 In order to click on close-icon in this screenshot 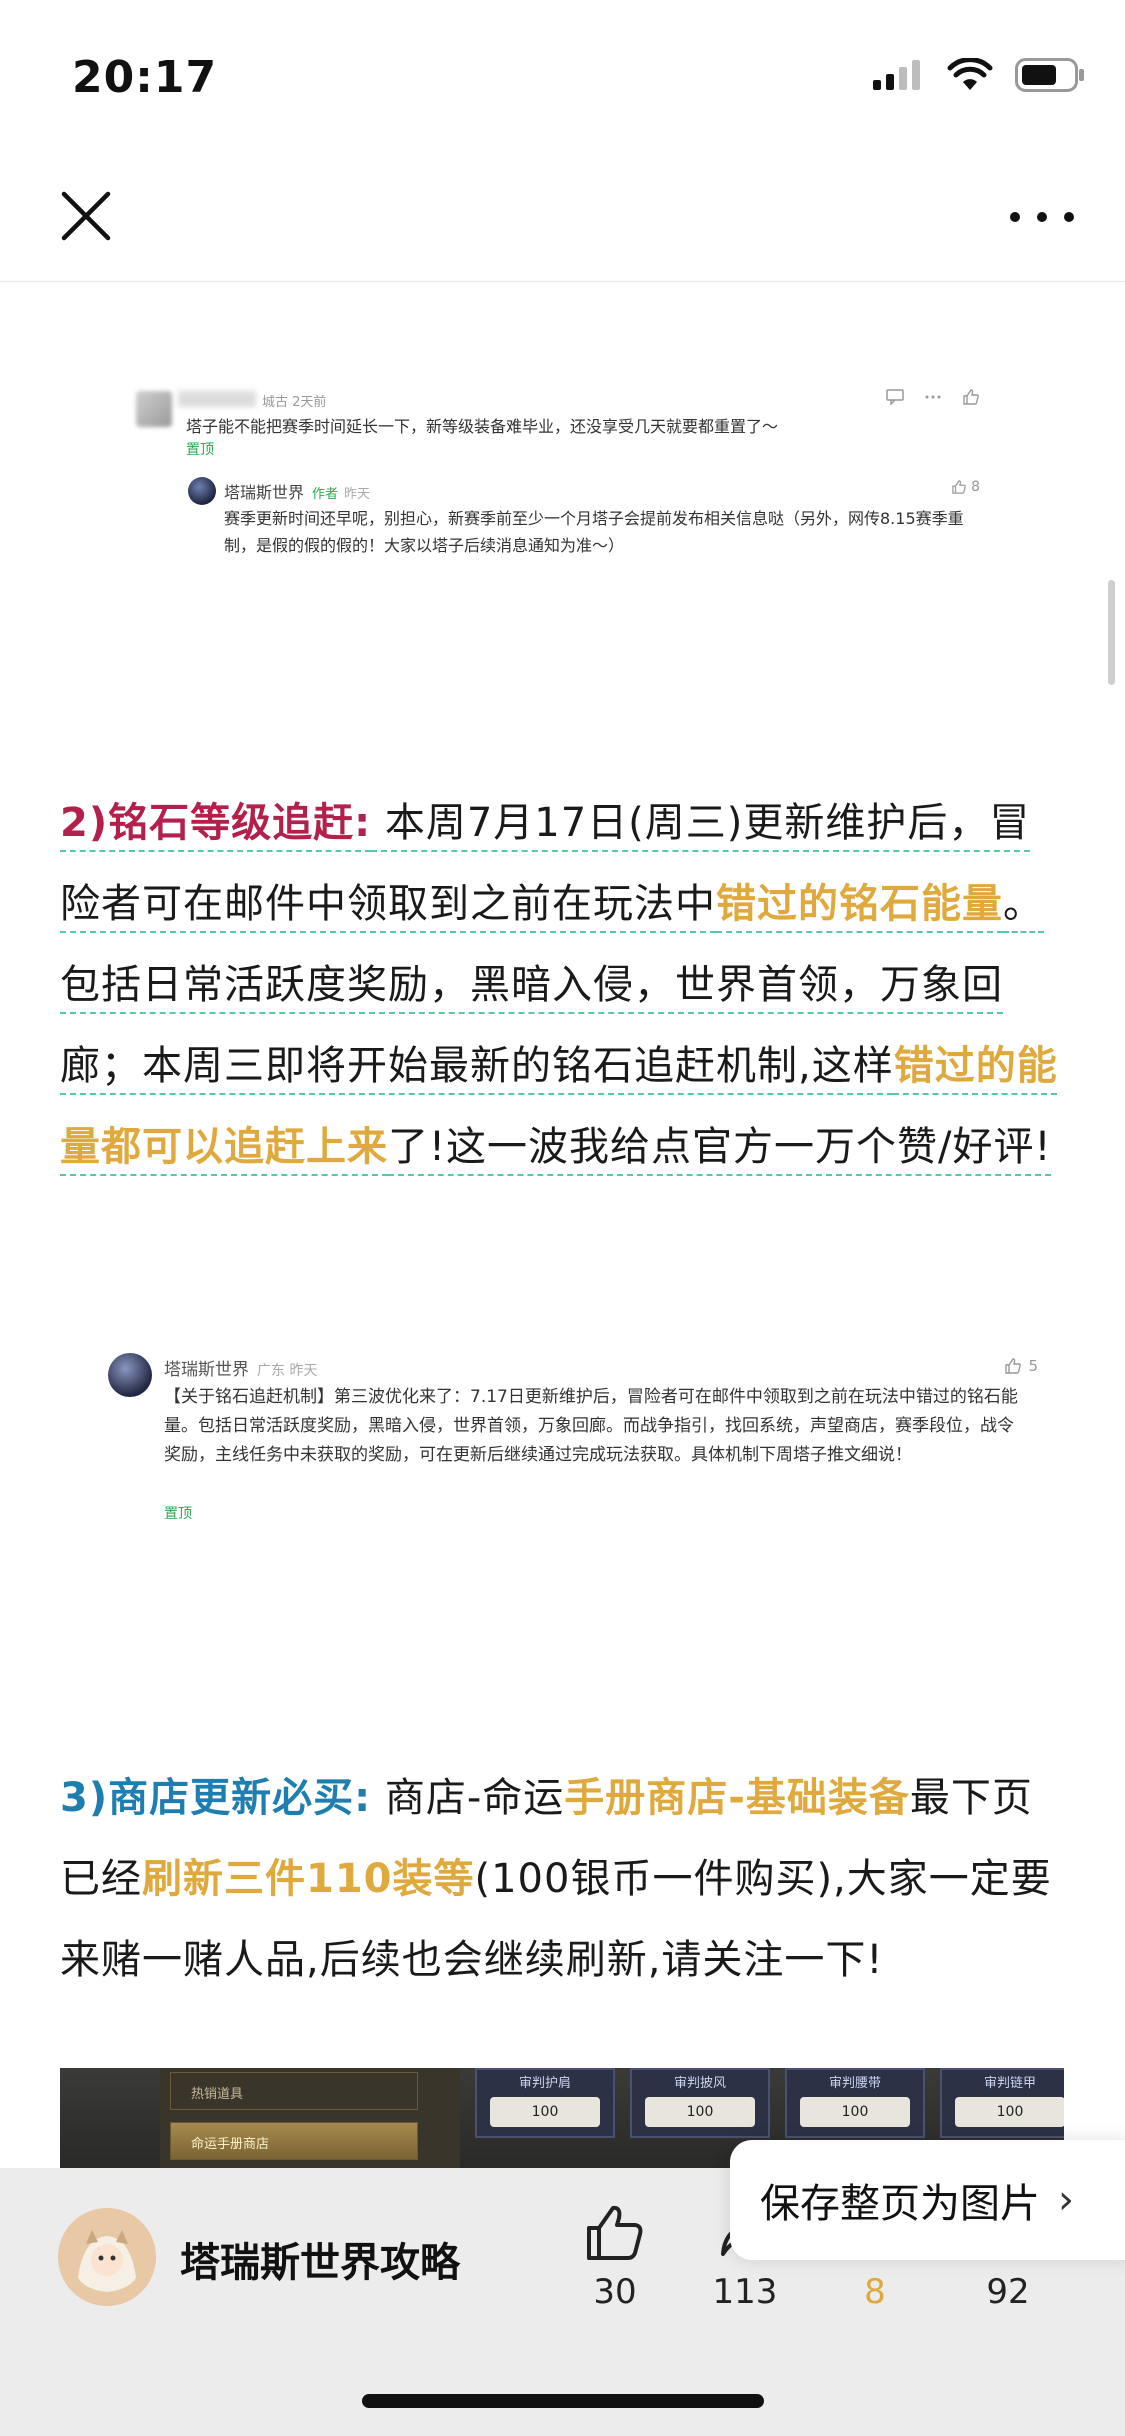, I will do `click(86, 216)`.